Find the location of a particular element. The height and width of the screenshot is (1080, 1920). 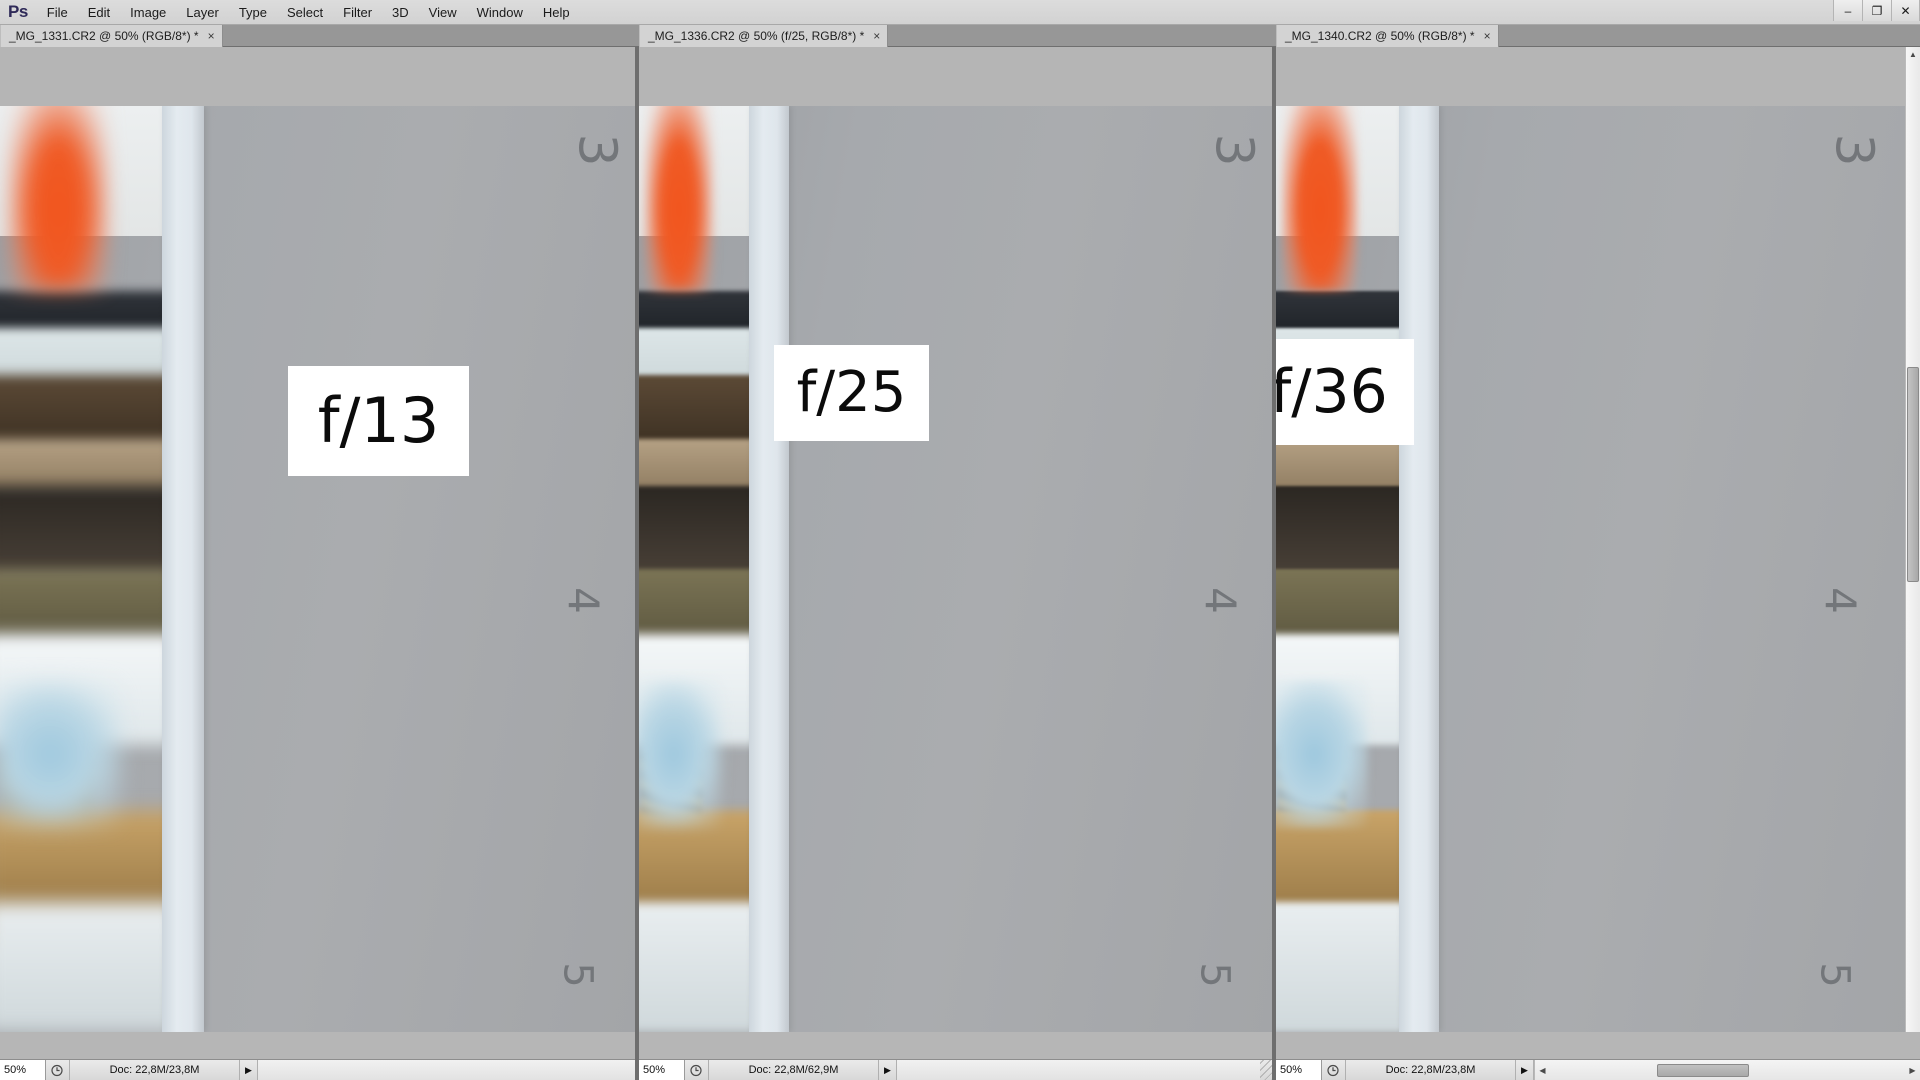

aperture-caption-f13: f/13 is located at coordinates (378, 421).